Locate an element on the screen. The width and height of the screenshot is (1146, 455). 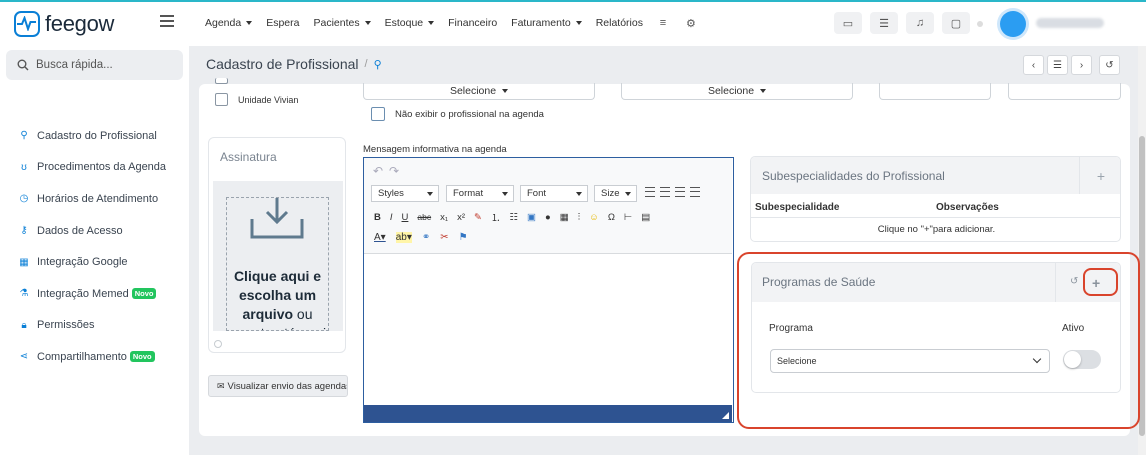
smiley-icon: ☺ is located at coordinates (594, 217).